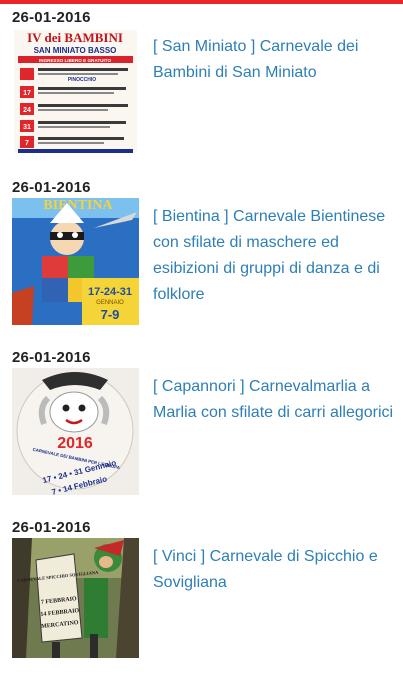 Image resolution: width=403 pixels, height=688 pixels. I want to click on poster-text: PINOCCHIO, so click(82, 80).